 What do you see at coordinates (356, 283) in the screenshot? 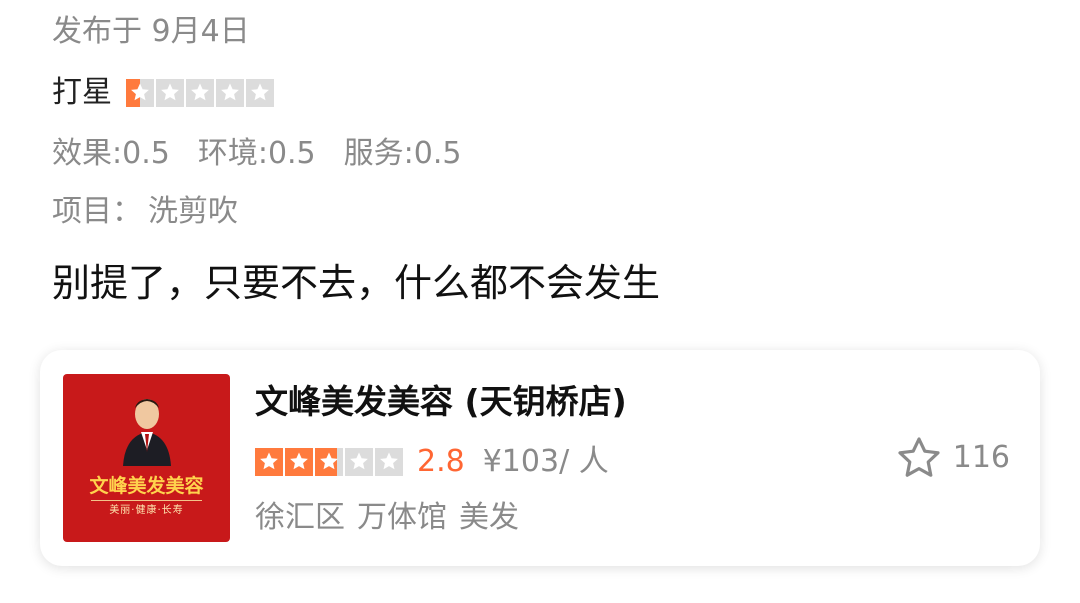
I see `review-text: 别提了，只要不去，什么都不会发生` at bounding box center [356, 283].